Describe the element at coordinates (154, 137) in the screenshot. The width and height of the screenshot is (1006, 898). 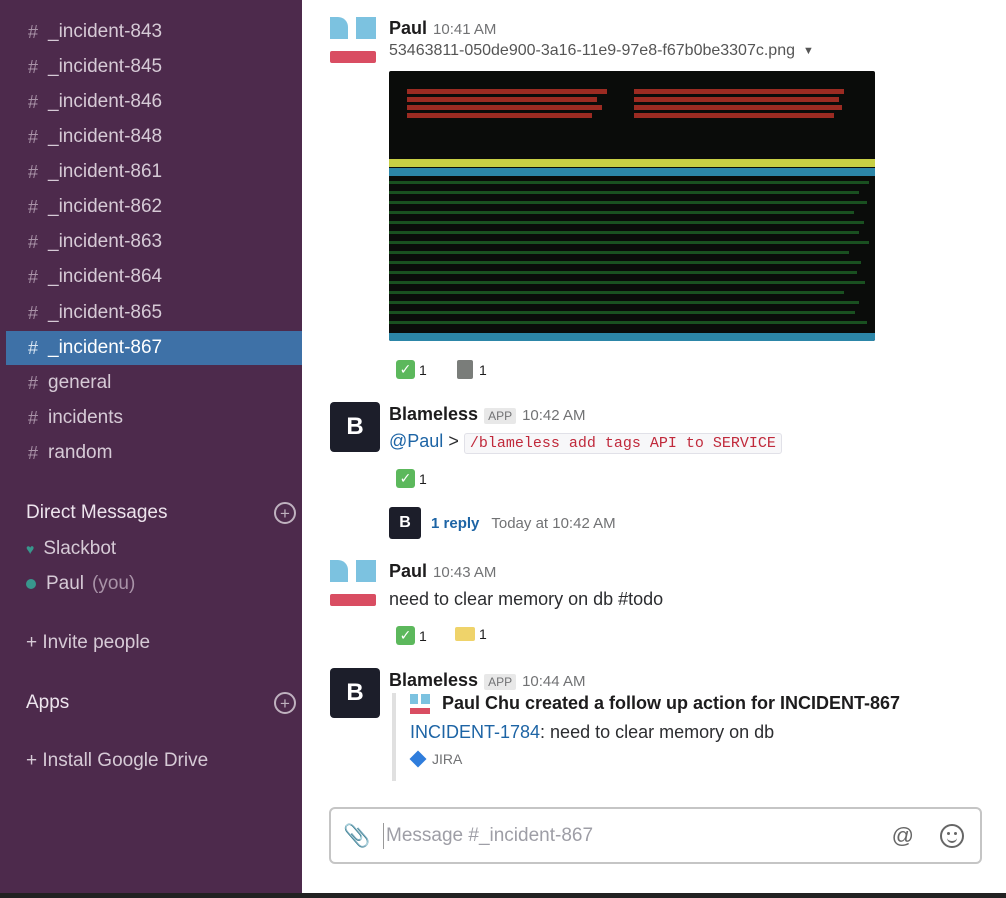
I see `channel-incident-848: # _incident-848` at that location.